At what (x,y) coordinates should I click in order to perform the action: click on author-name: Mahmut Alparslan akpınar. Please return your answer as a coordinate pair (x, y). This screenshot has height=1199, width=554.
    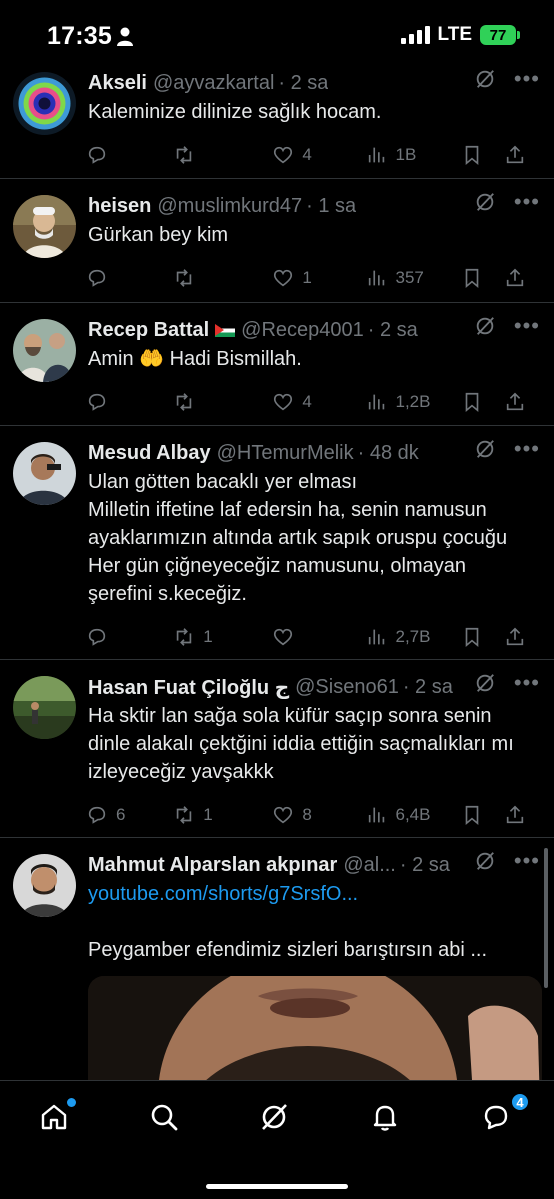
    Looking at the image, I should click on (212, 865).